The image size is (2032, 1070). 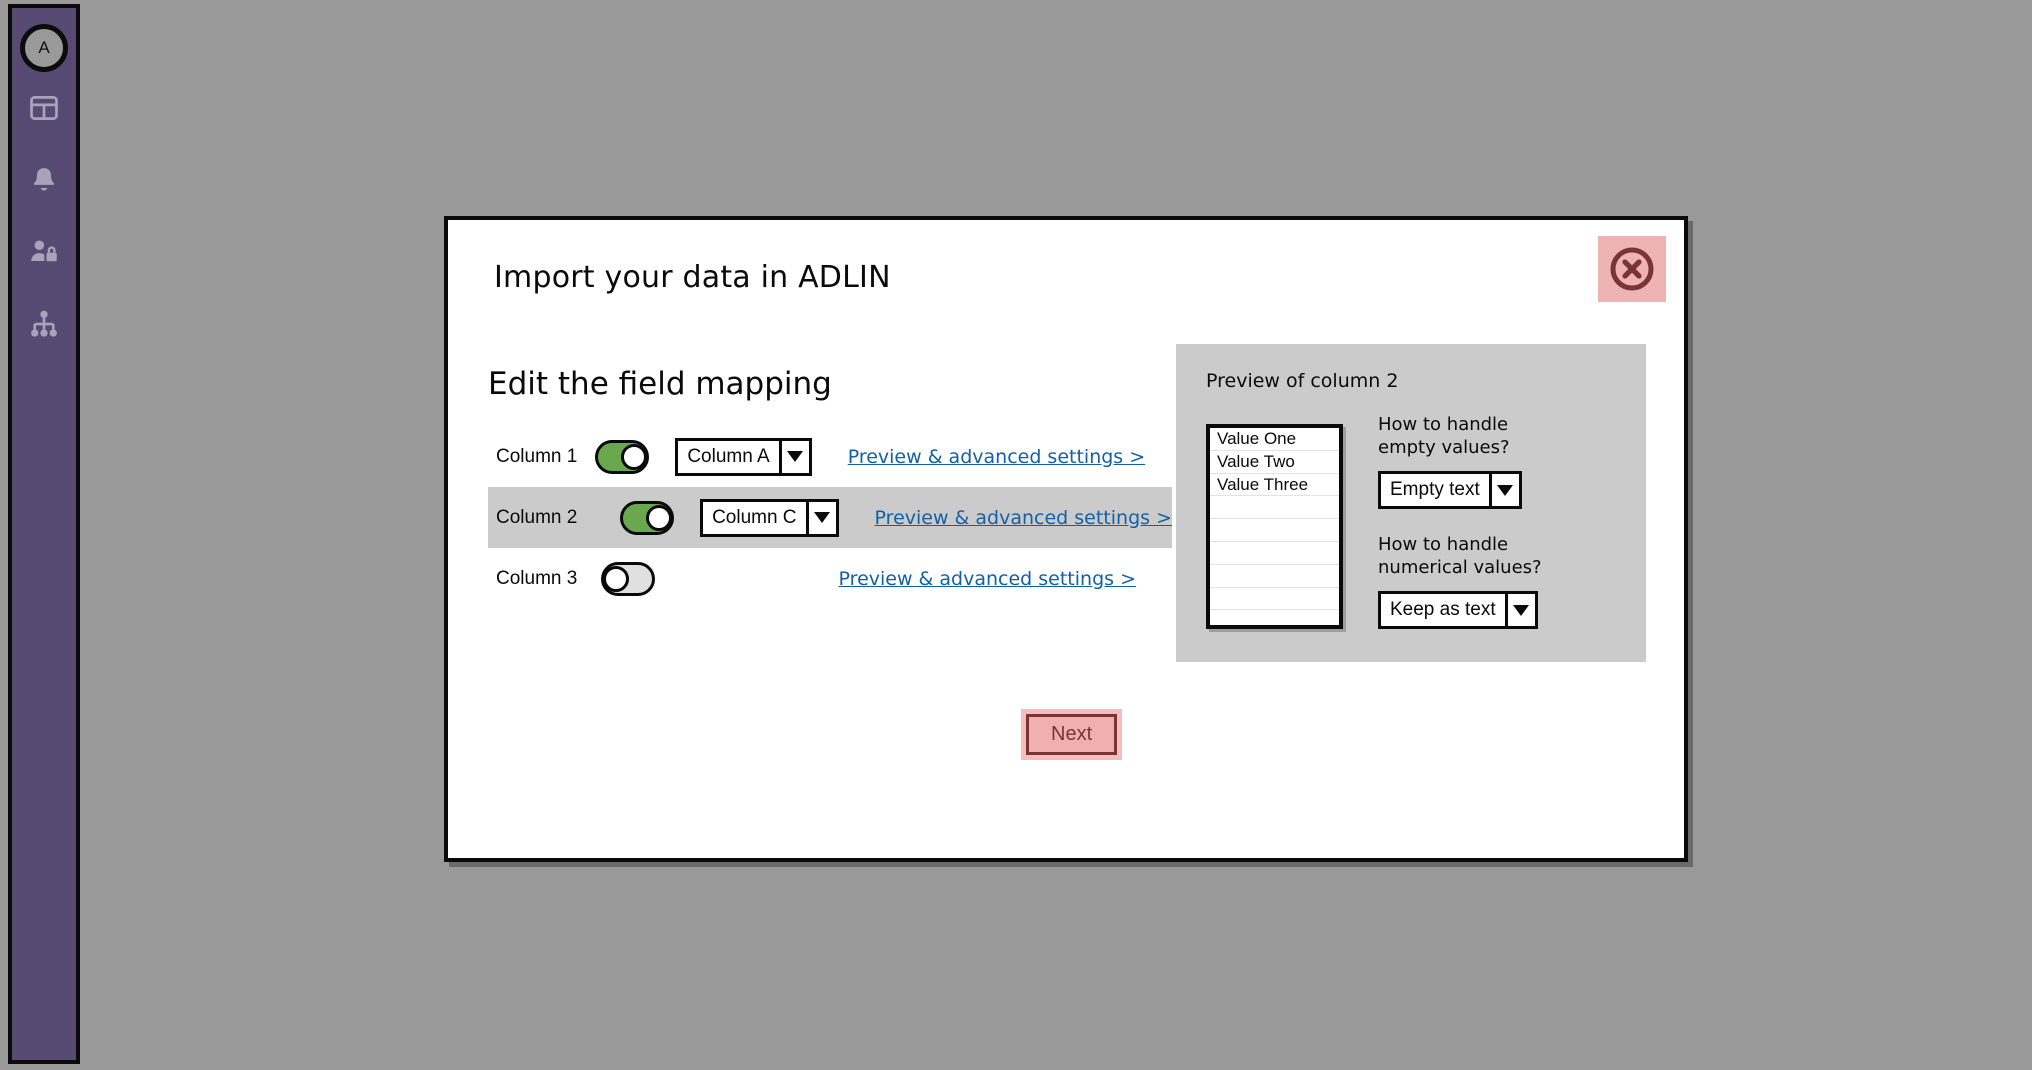 I want to click on hierarchy-sitemap-icon, so click(x=44, y=324).